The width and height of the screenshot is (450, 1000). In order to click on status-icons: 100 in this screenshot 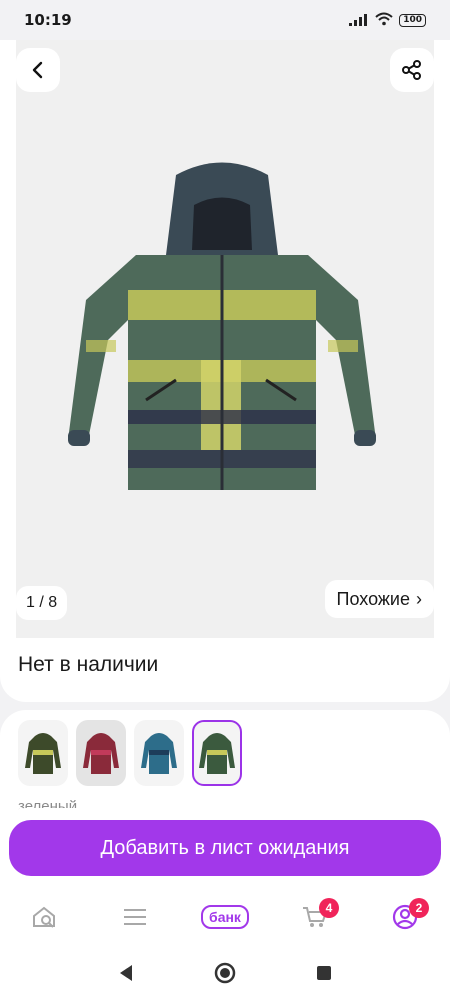, I will do `click(387, 20)`.